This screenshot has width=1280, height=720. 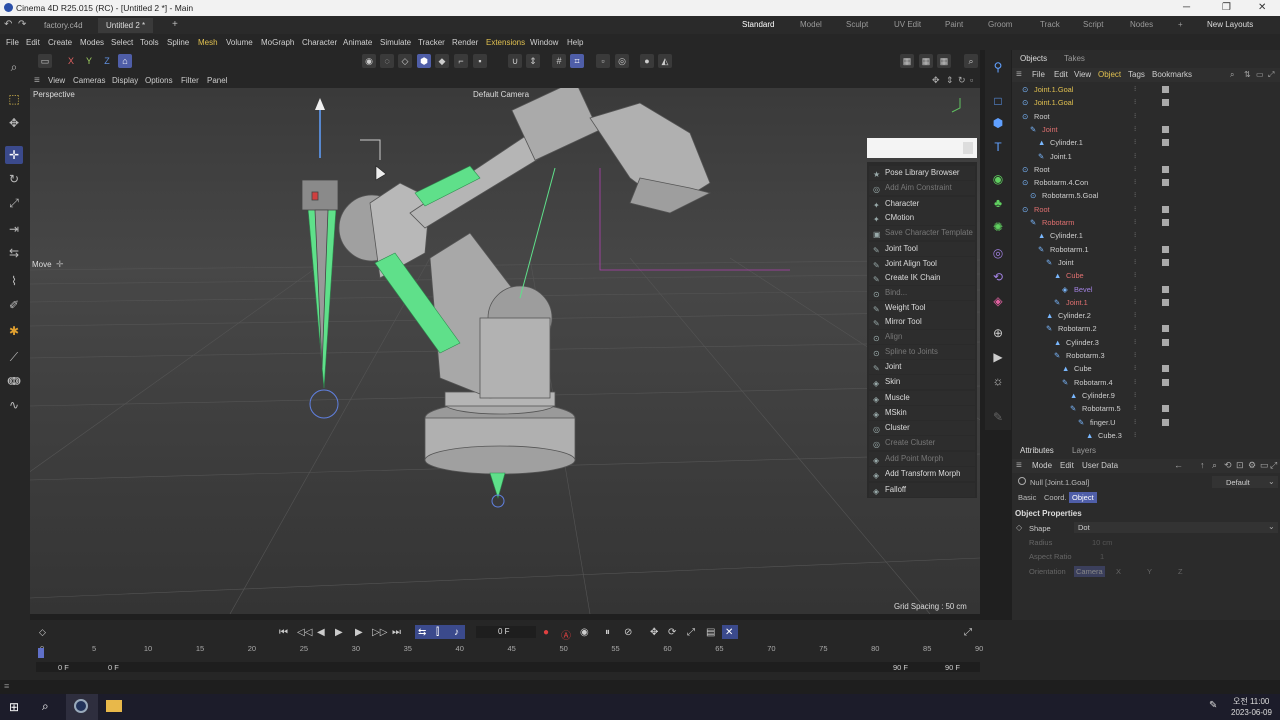 I want to click on new-layouts-button: New Layouts, so click(x=1230, y=24).